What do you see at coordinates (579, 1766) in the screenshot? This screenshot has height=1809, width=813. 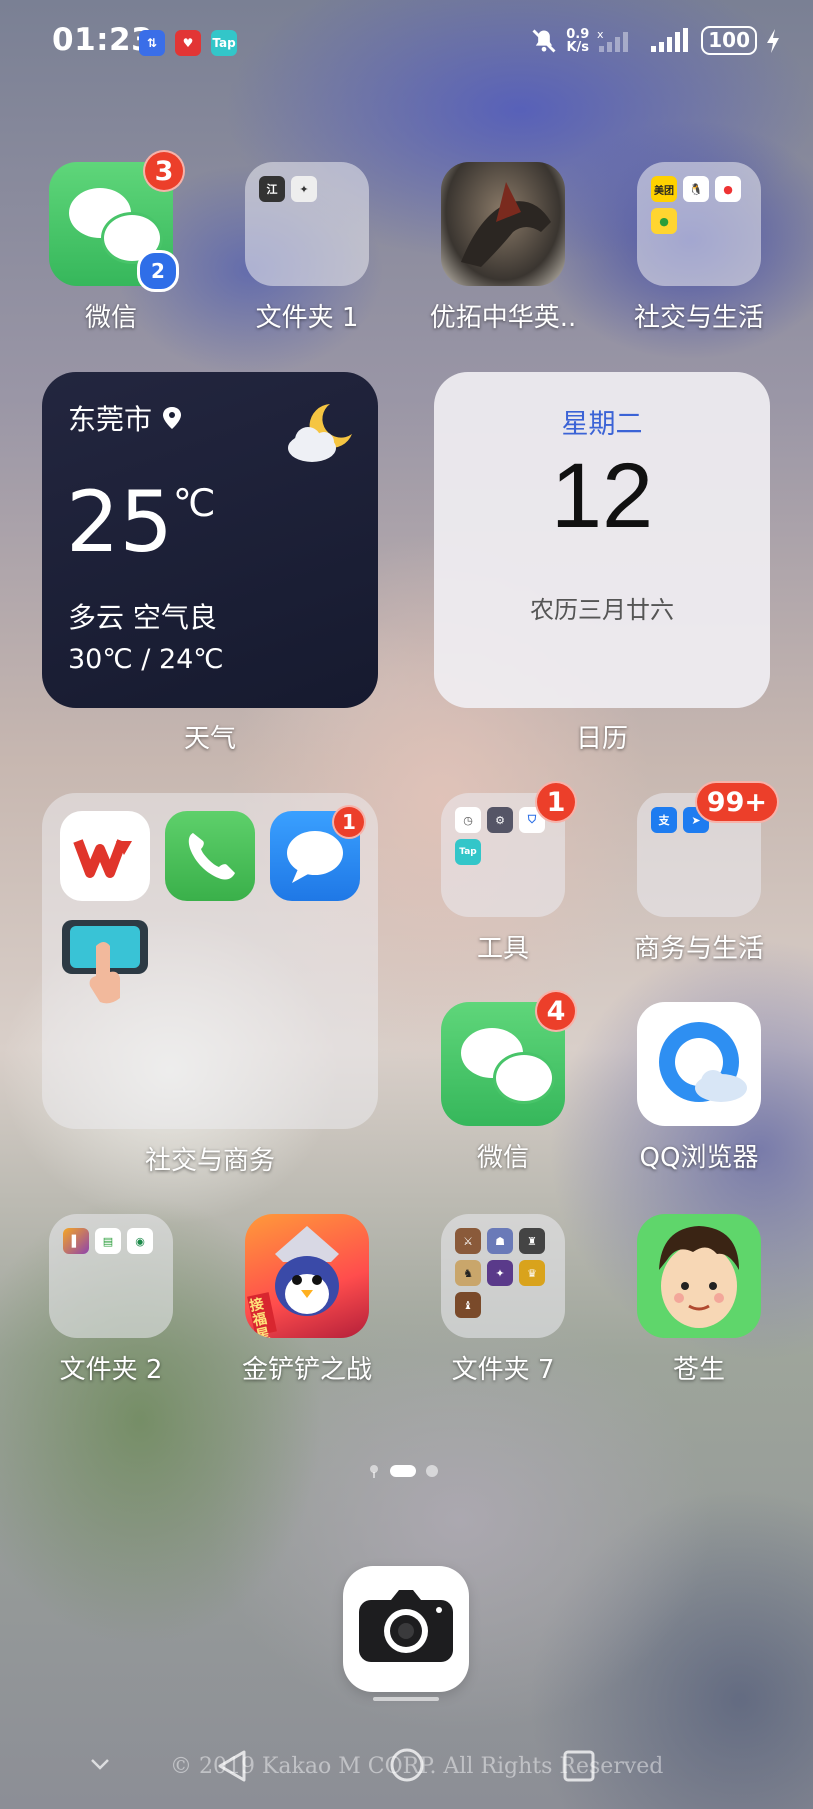 I see `recents-button-icon` at bounding box center [579, 1766].